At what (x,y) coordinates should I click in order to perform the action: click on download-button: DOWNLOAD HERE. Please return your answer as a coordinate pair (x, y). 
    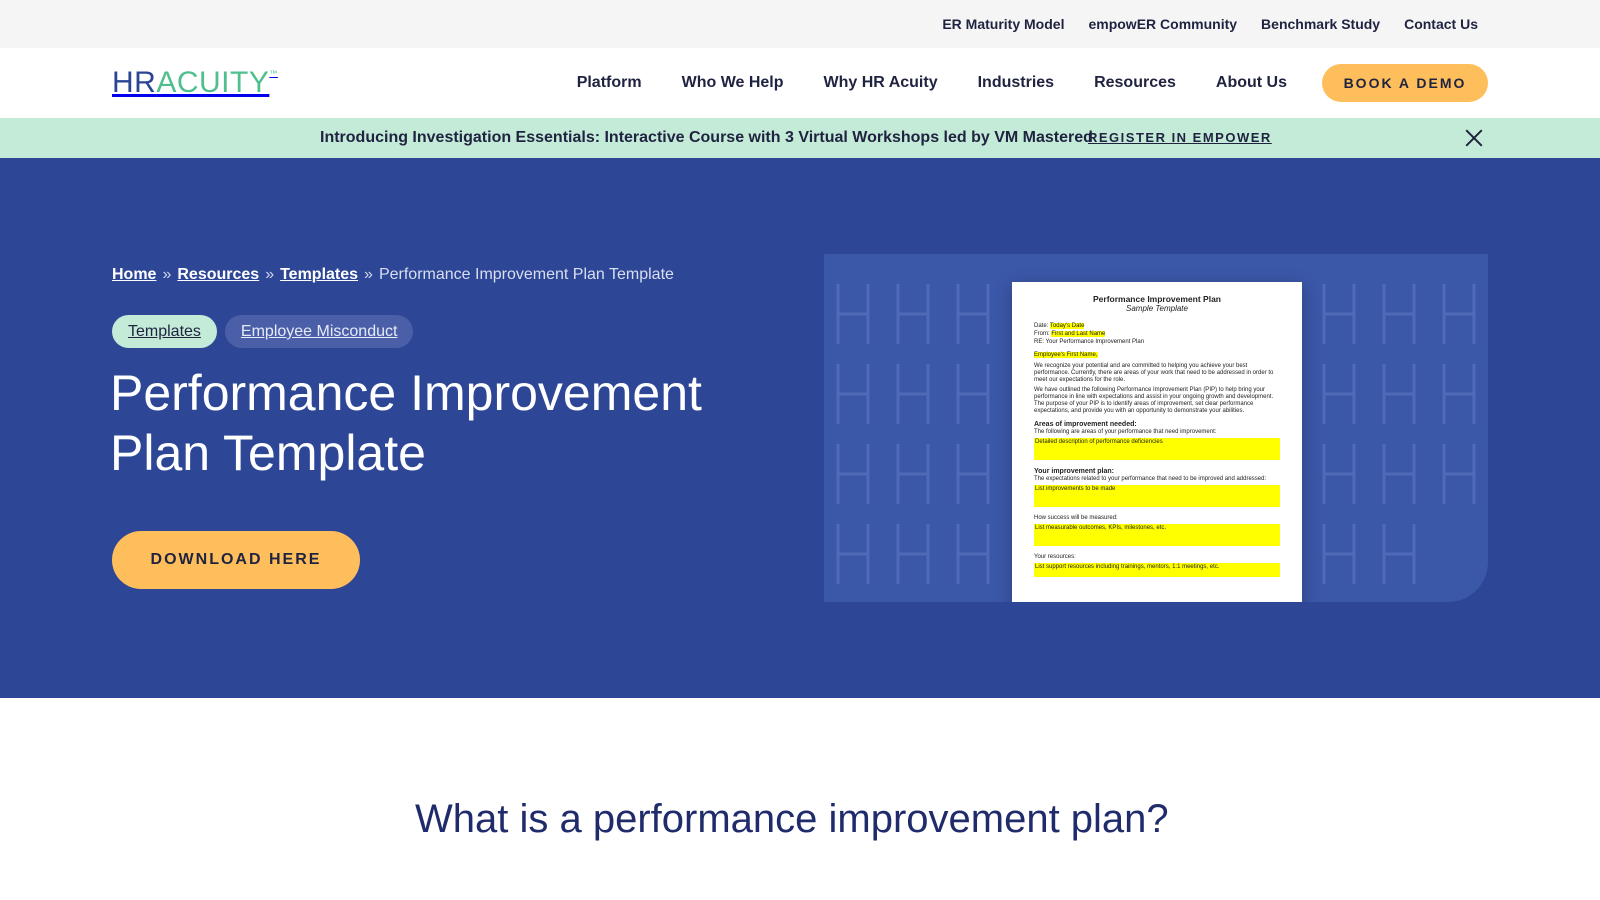
    Looking at the image, I should click on (236, 560).